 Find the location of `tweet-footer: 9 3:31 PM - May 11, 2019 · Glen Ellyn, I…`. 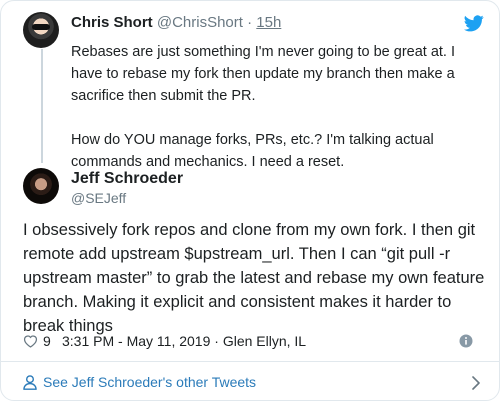

tweet-footer: 9 3:31 PM - May 11, 2019 · Glen Ellyn, I… is located at coordinates (253, 342).